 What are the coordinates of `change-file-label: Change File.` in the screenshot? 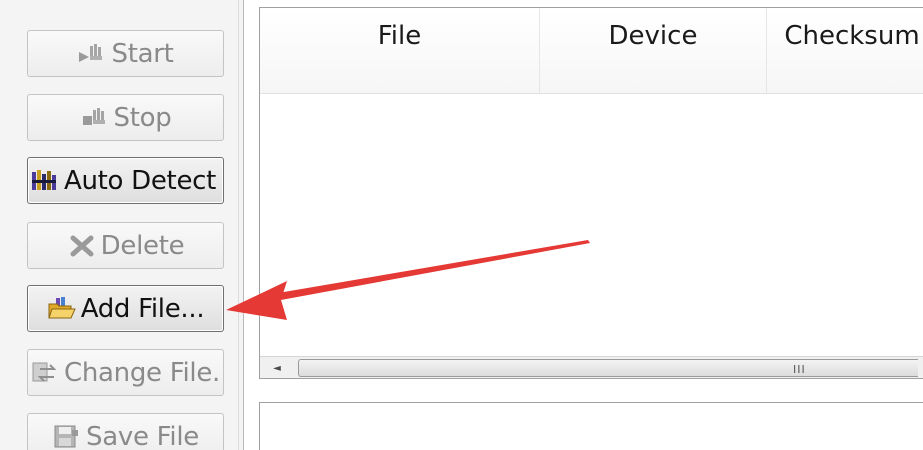 It's located at (142, 372).